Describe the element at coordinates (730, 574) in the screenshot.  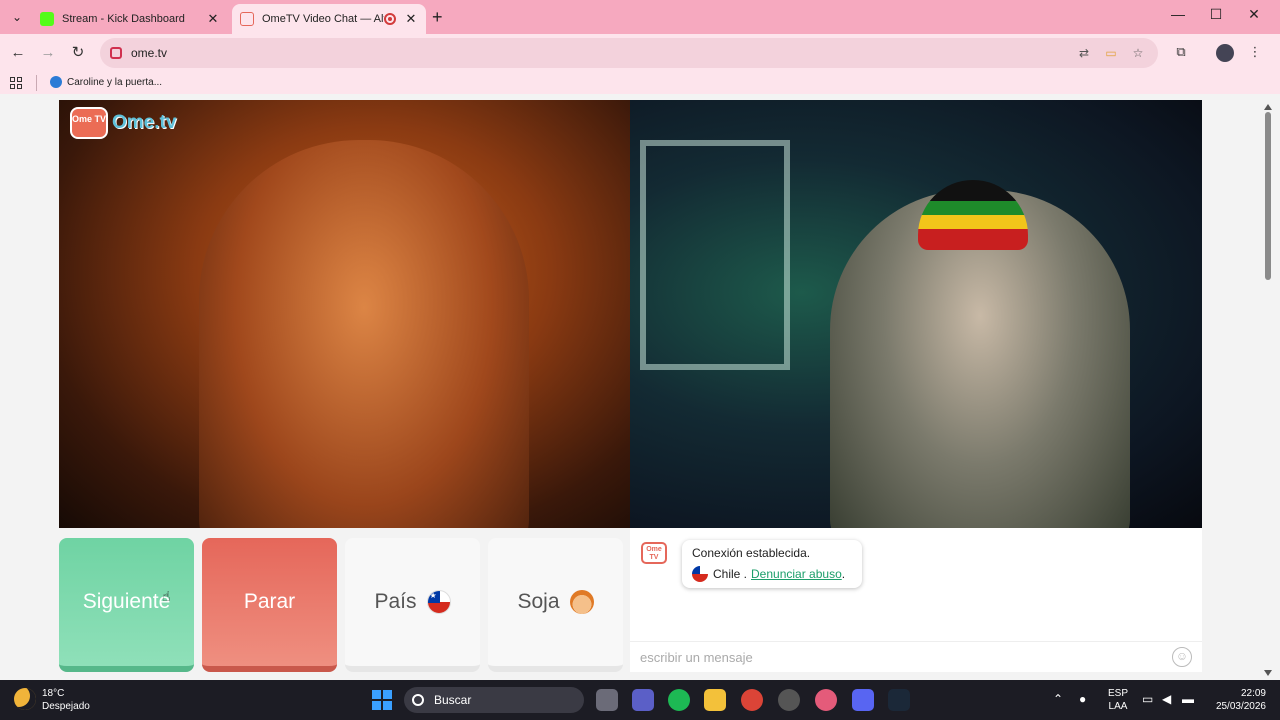
I see `country-name: Chile .` at that location.